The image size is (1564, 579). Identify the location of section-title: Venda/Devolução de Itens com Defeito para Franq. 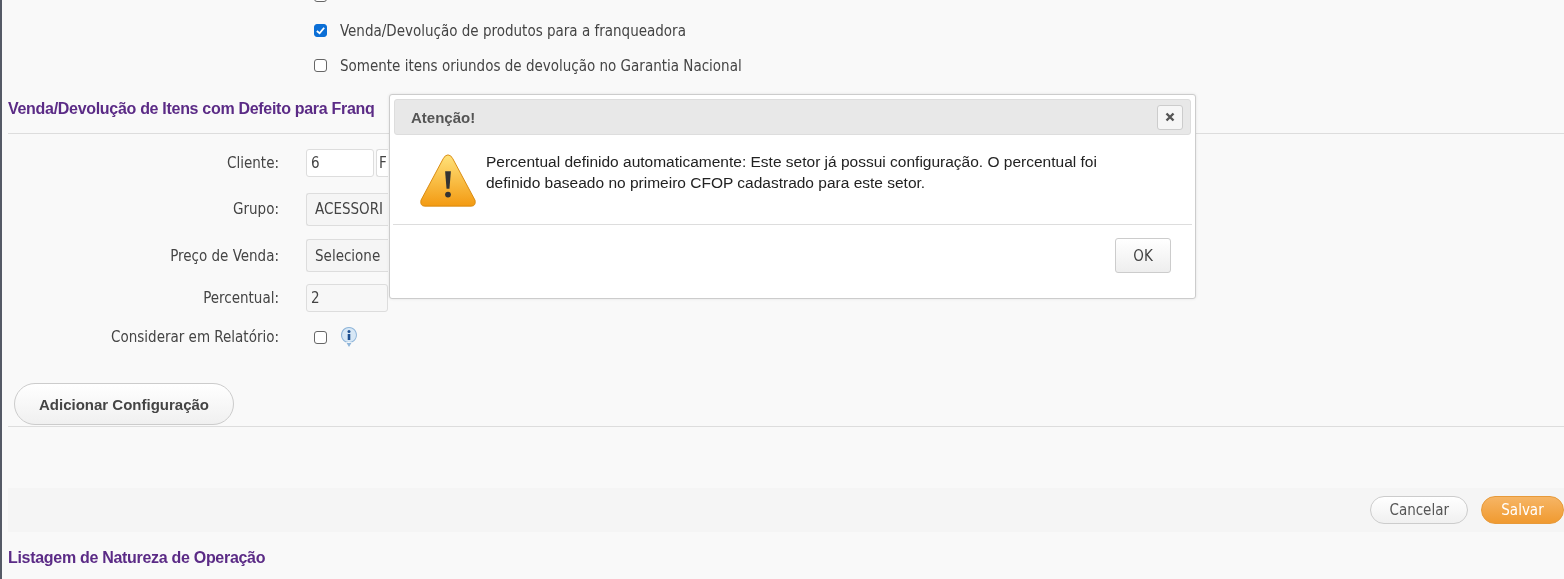
(191, 109).